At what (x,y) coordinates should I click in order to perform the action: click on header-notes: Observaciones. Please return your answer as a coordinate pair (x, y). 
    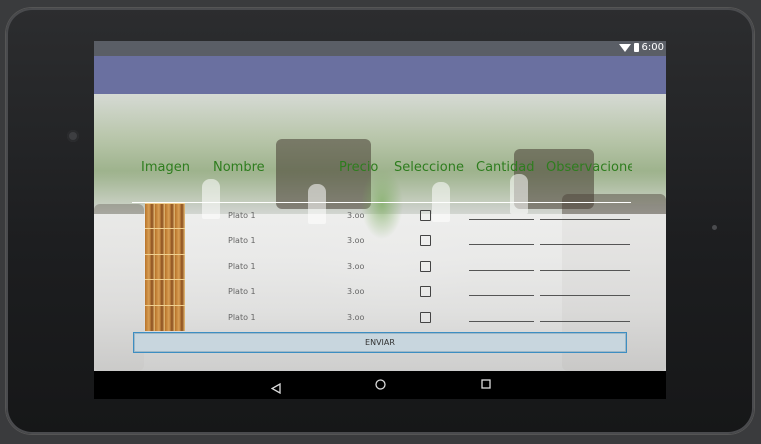
    Looking at the image, I should click on (589, 167).